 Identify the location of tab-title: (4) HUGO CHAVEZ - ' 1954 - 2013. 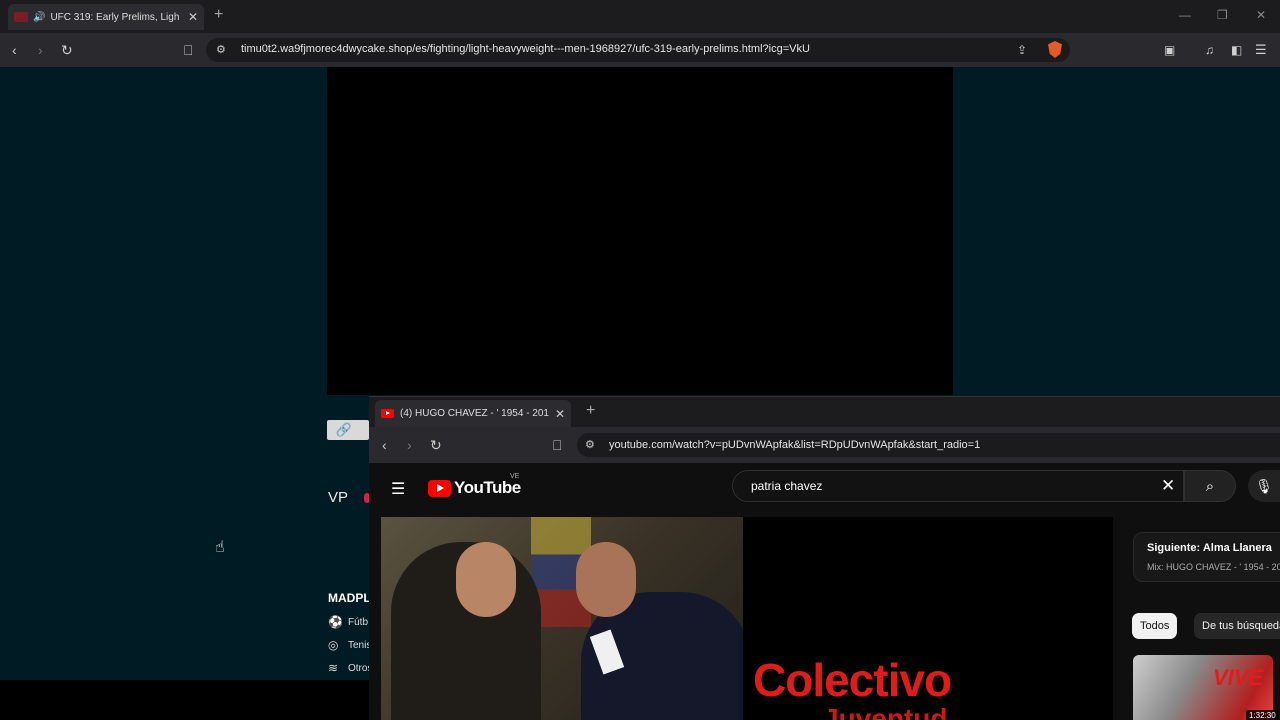
(474, 413).